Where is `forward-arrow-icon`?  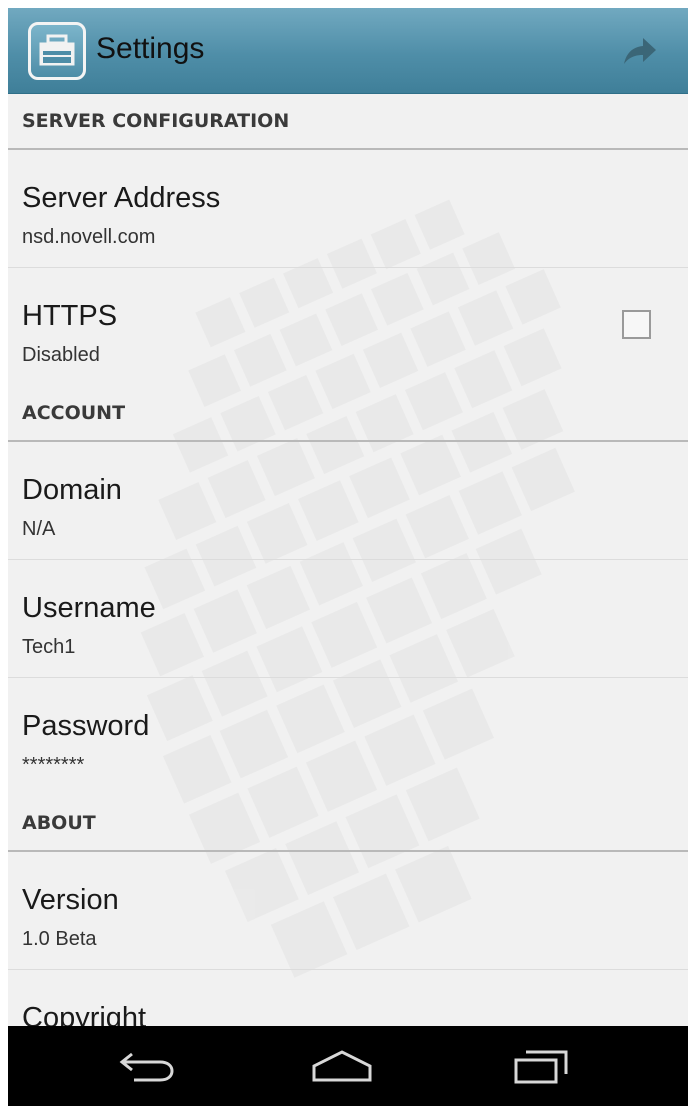
forward-arrow-icon is located at coordinates (640, 51).